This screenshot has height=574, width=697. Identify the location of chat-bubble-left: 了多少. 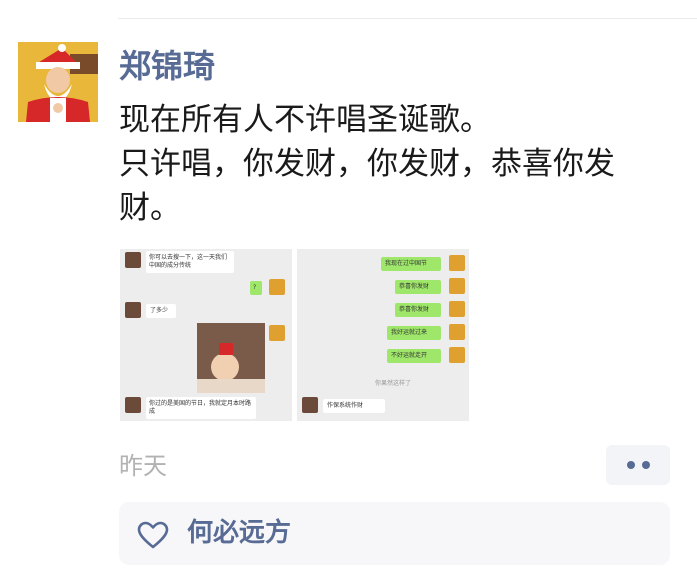
(161, 311).